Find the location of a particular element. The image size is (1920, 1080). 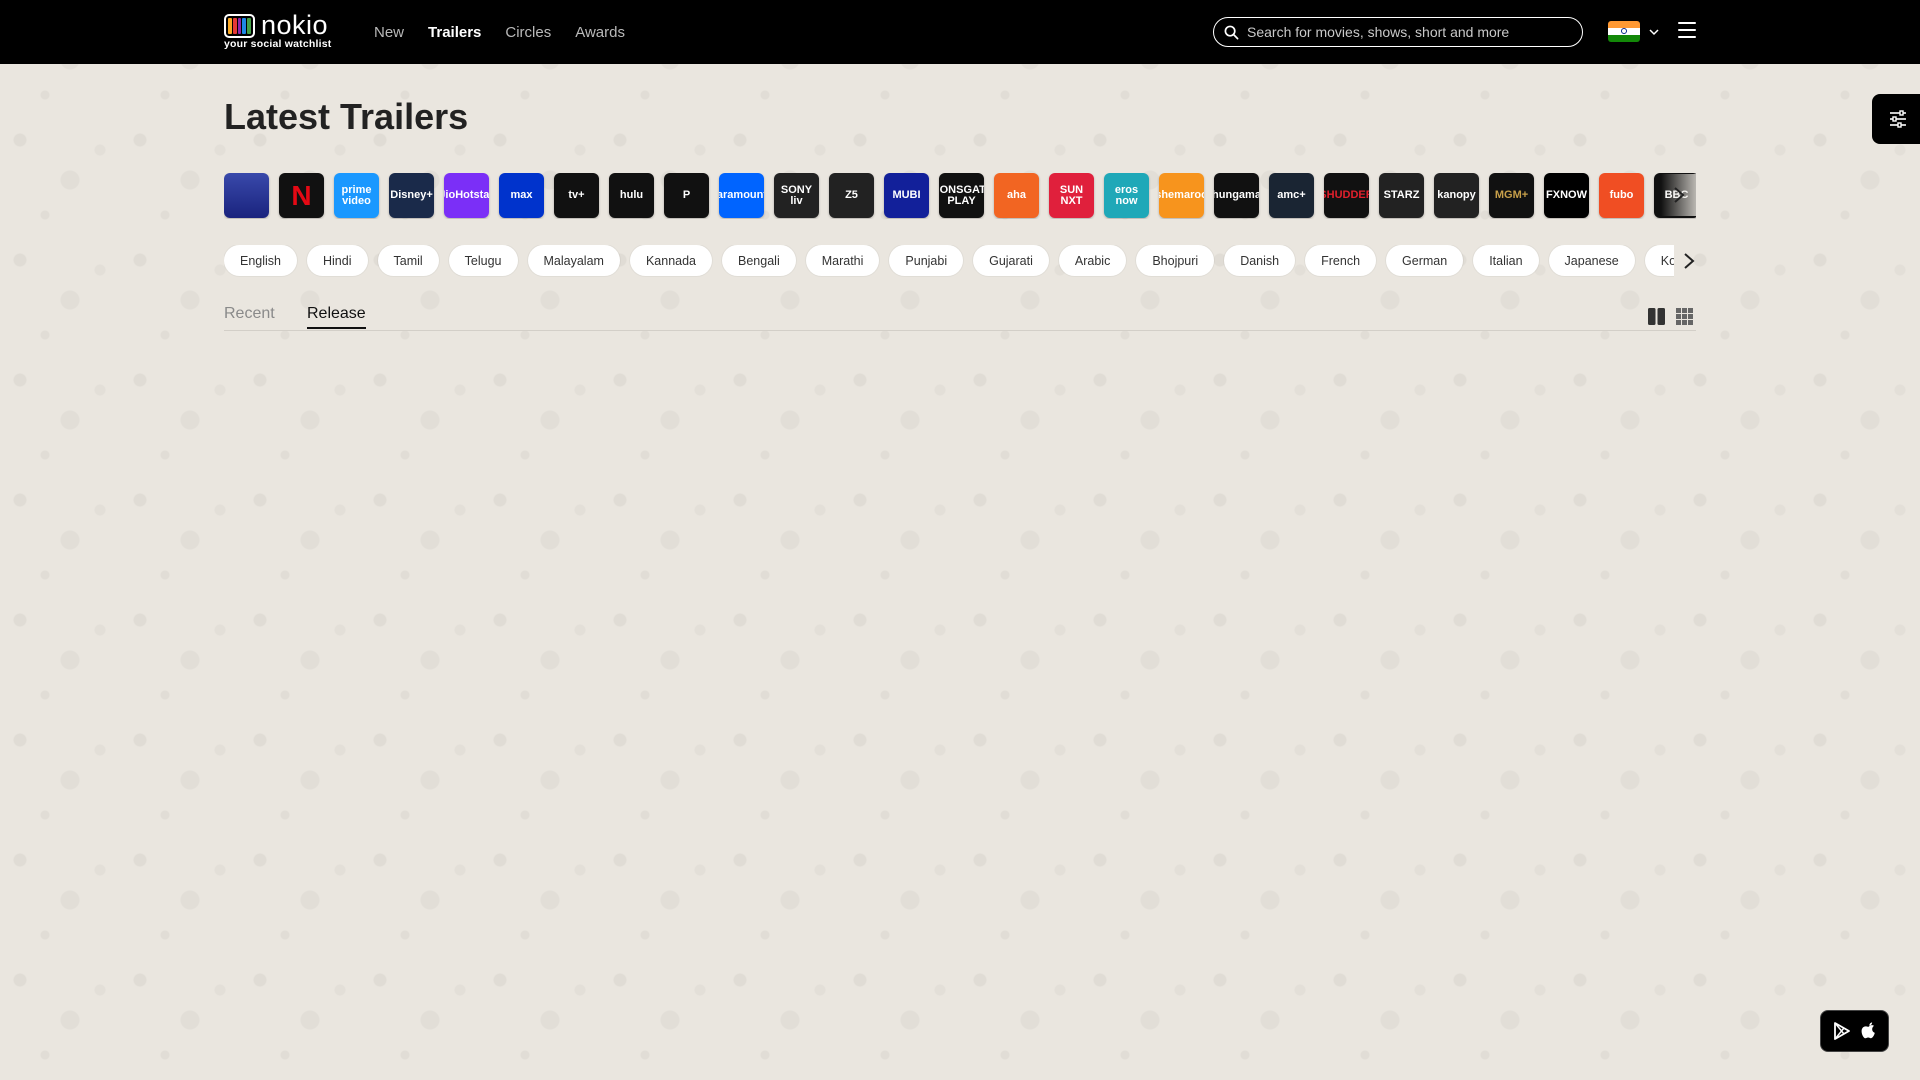

provider-label: SUN NXT is located at coordinates (1071, 195).